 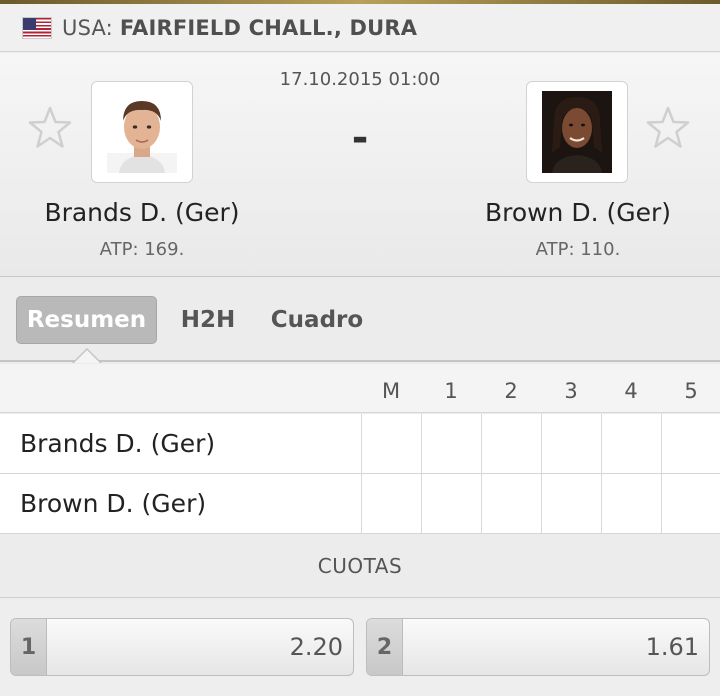 I want to click on player-rank-home: ATP: 169., so click(x=142, y=249).